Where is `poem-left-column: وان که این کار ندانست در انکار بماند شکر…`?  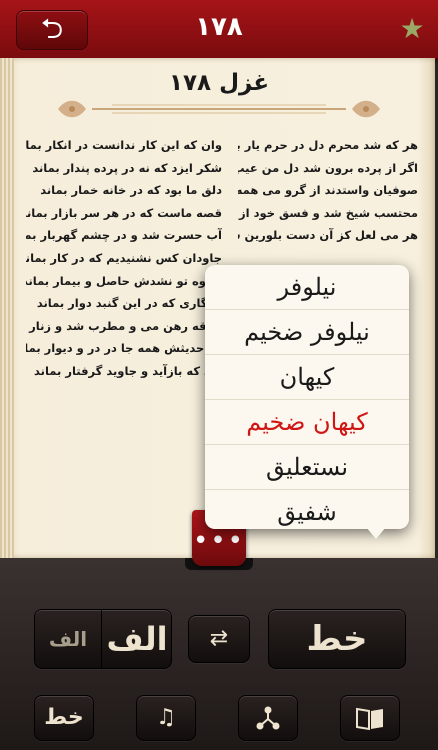
poem-left-column: وان که این کار ندانست در انکار بماند شکر… is located at coordinates (124, 258).